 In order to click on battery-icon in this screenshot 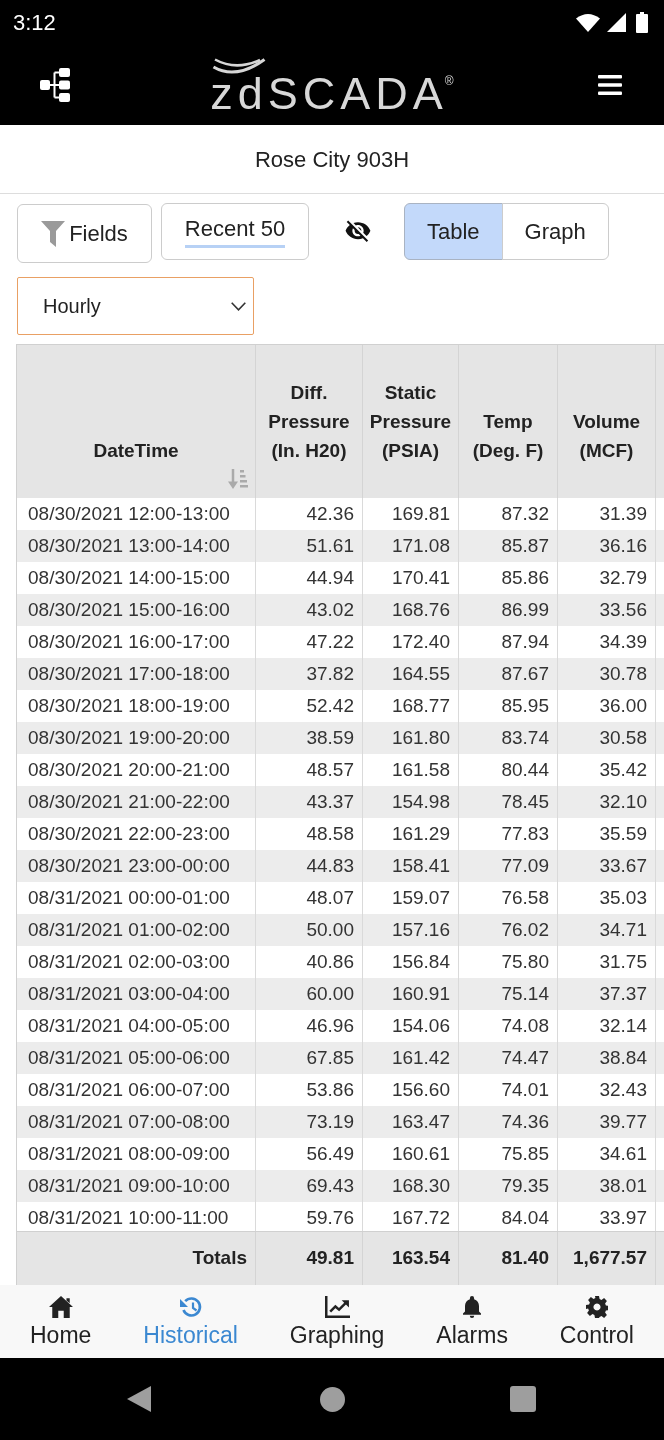, I will do `click(642, 22)`.